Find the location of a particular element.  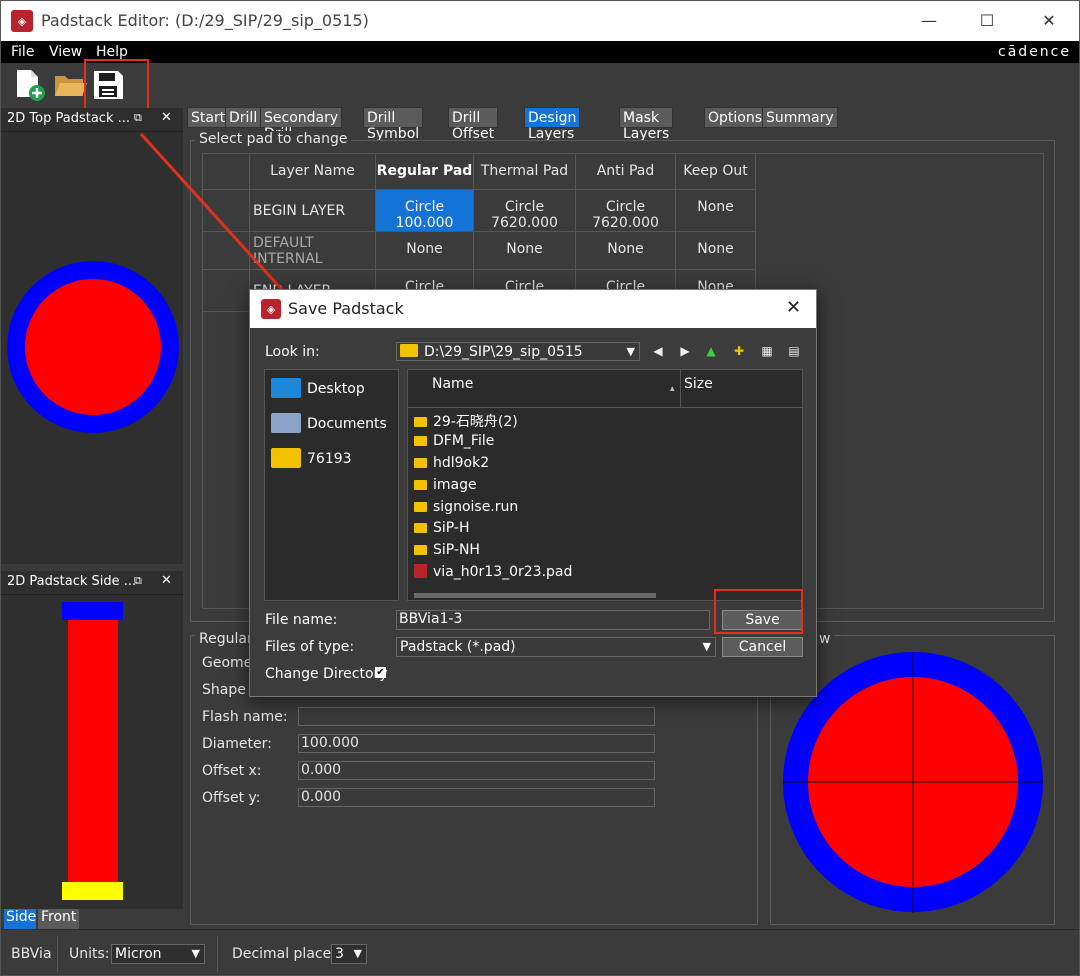

thermal-pad-cell: None is located at coordinates (524, 250).